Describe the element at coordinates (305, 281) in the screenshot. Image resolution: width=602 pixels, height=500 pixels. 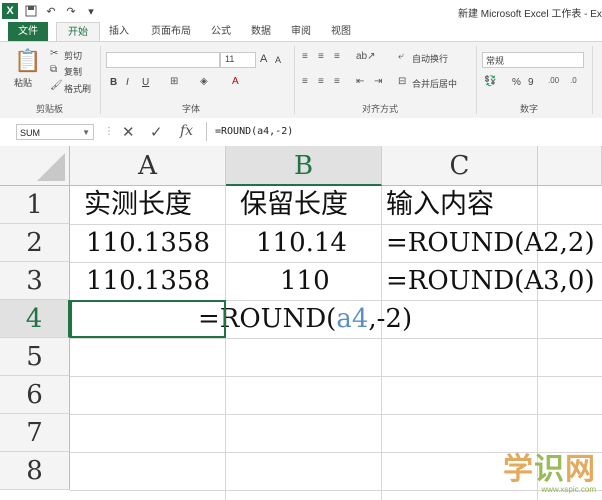
I see `cell-b3: 110` at that location.